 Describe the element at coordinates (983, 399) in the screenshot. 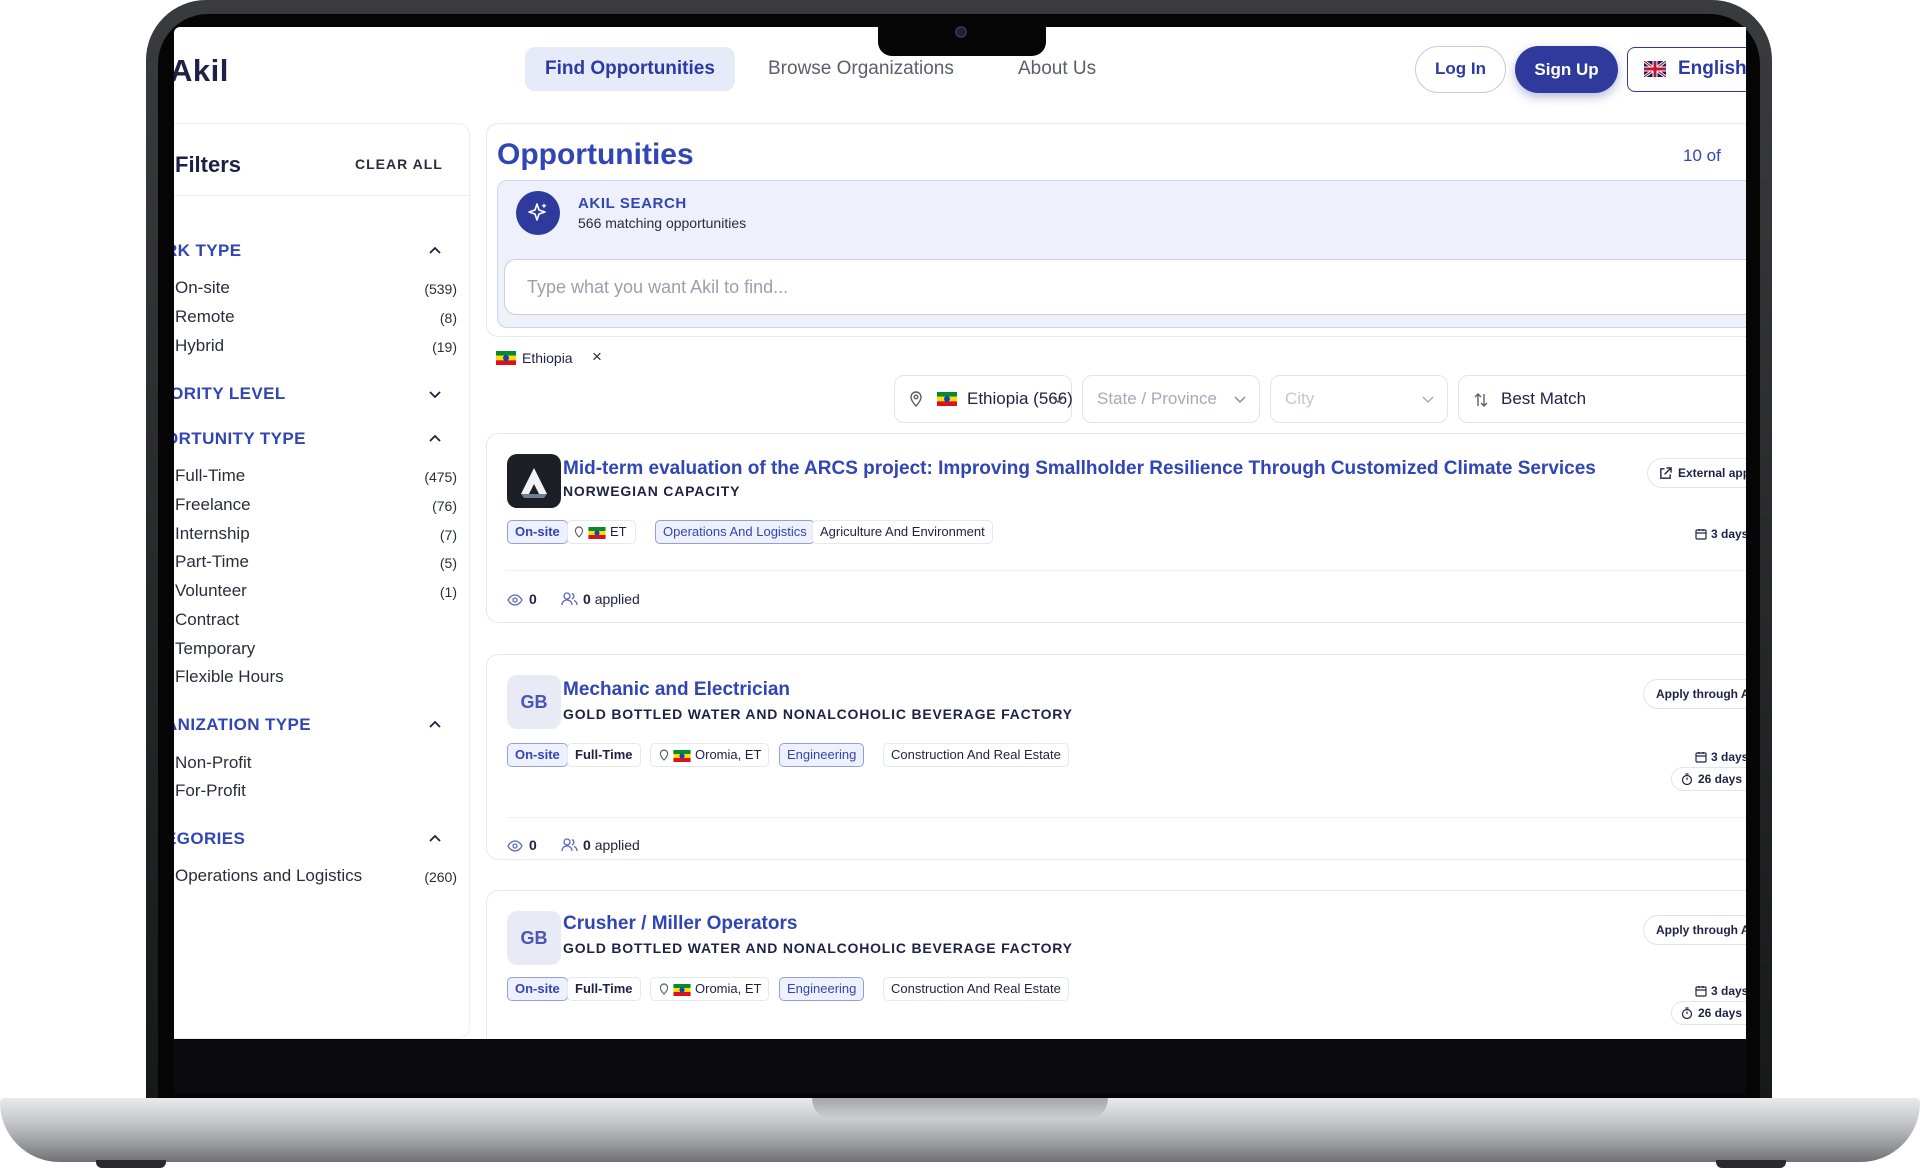

I see `country-select: Ethiopia (566)` at that location.